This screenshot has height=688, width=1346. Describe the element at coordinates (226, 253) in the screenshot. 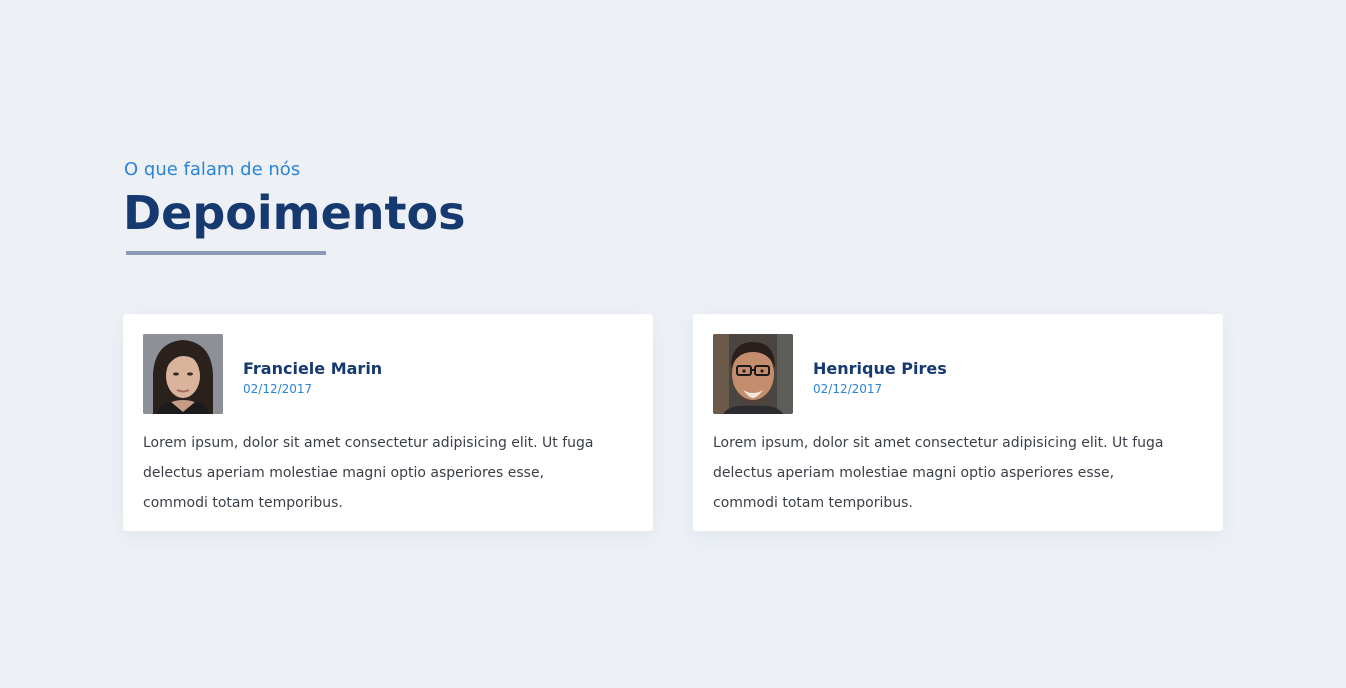

I see `title-underline` at that location.